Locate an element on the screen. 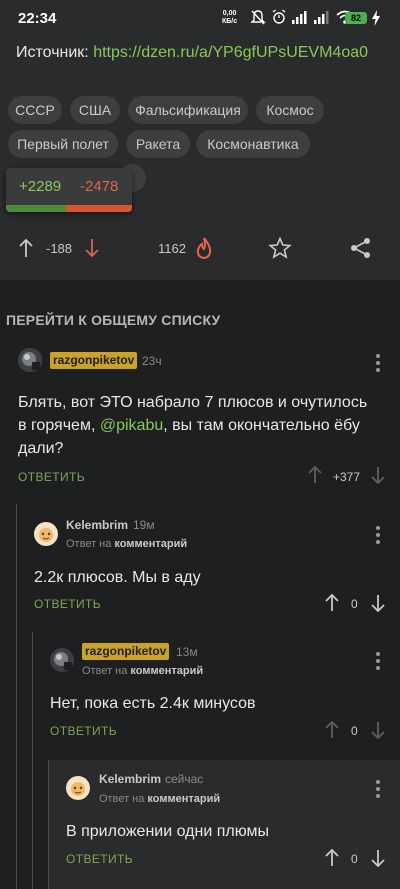 This screenshot has width=400, height=889. rating-popup: +2289 -2478 is located at coordinates (69, 190).